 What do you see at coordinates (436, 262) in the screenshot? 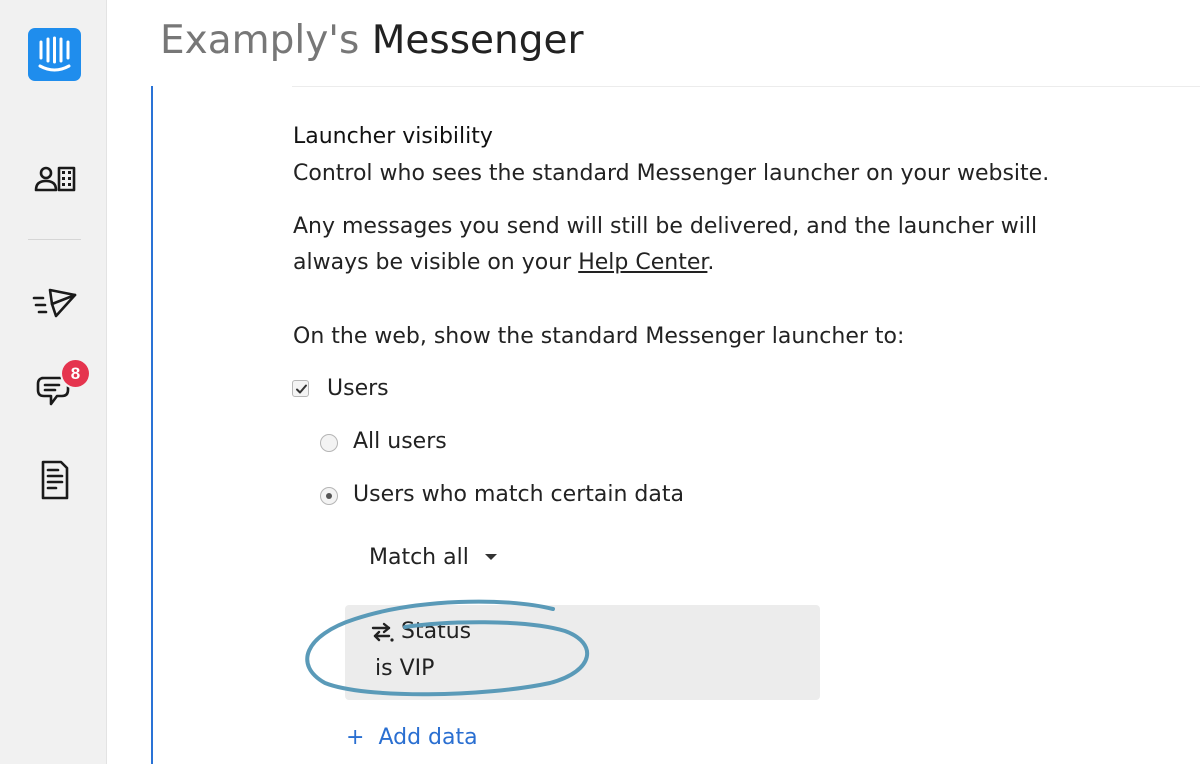
I see `note-line2-prefix: always be visible on your` at bounding box center [436, 262].